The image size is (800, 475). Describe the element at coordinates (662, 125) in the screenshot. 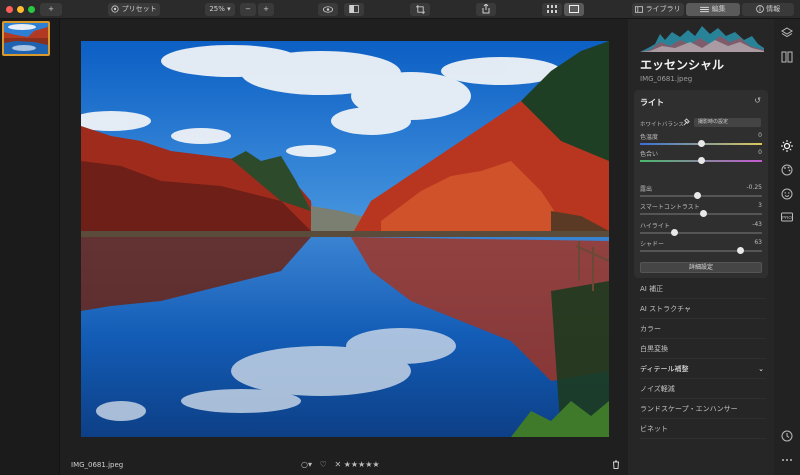

I see `white-balance-label: ホワイトバランス` at that location.